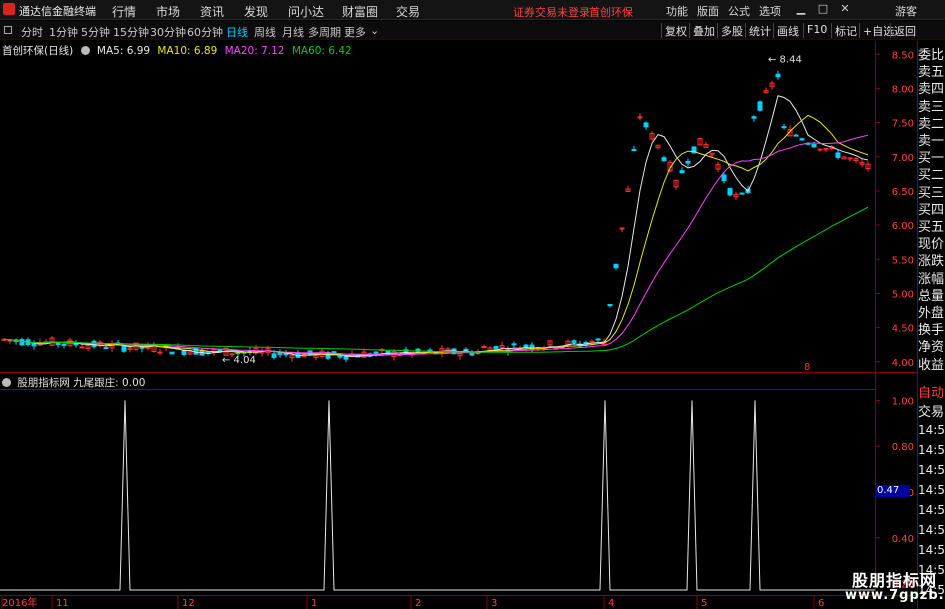  I want to click on minimize-icon: ▁, so click(801, 9).